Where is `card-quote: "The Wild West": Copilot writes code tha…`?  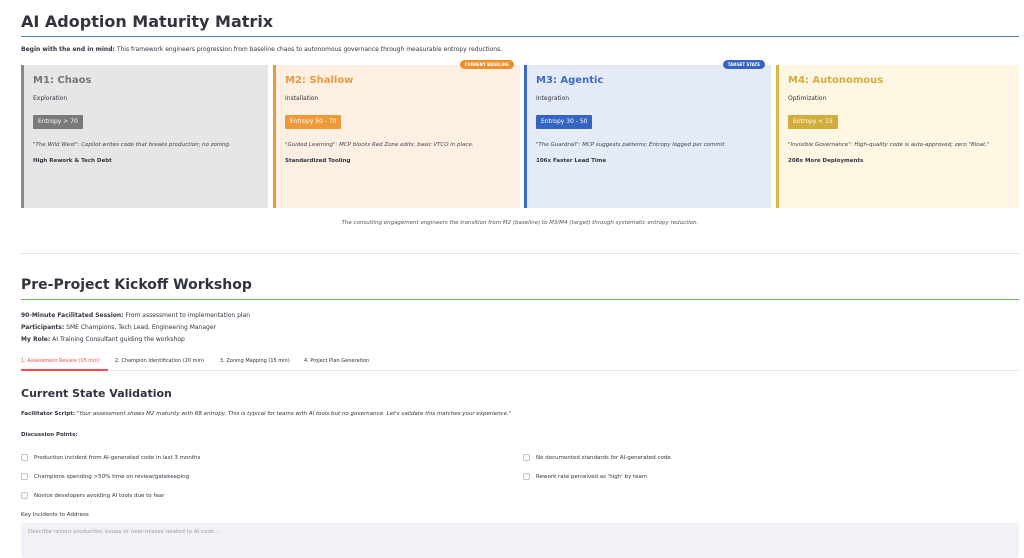
card-quote: "The Wild West": Copilot writes code tha… is located at coordinates (132, 145).